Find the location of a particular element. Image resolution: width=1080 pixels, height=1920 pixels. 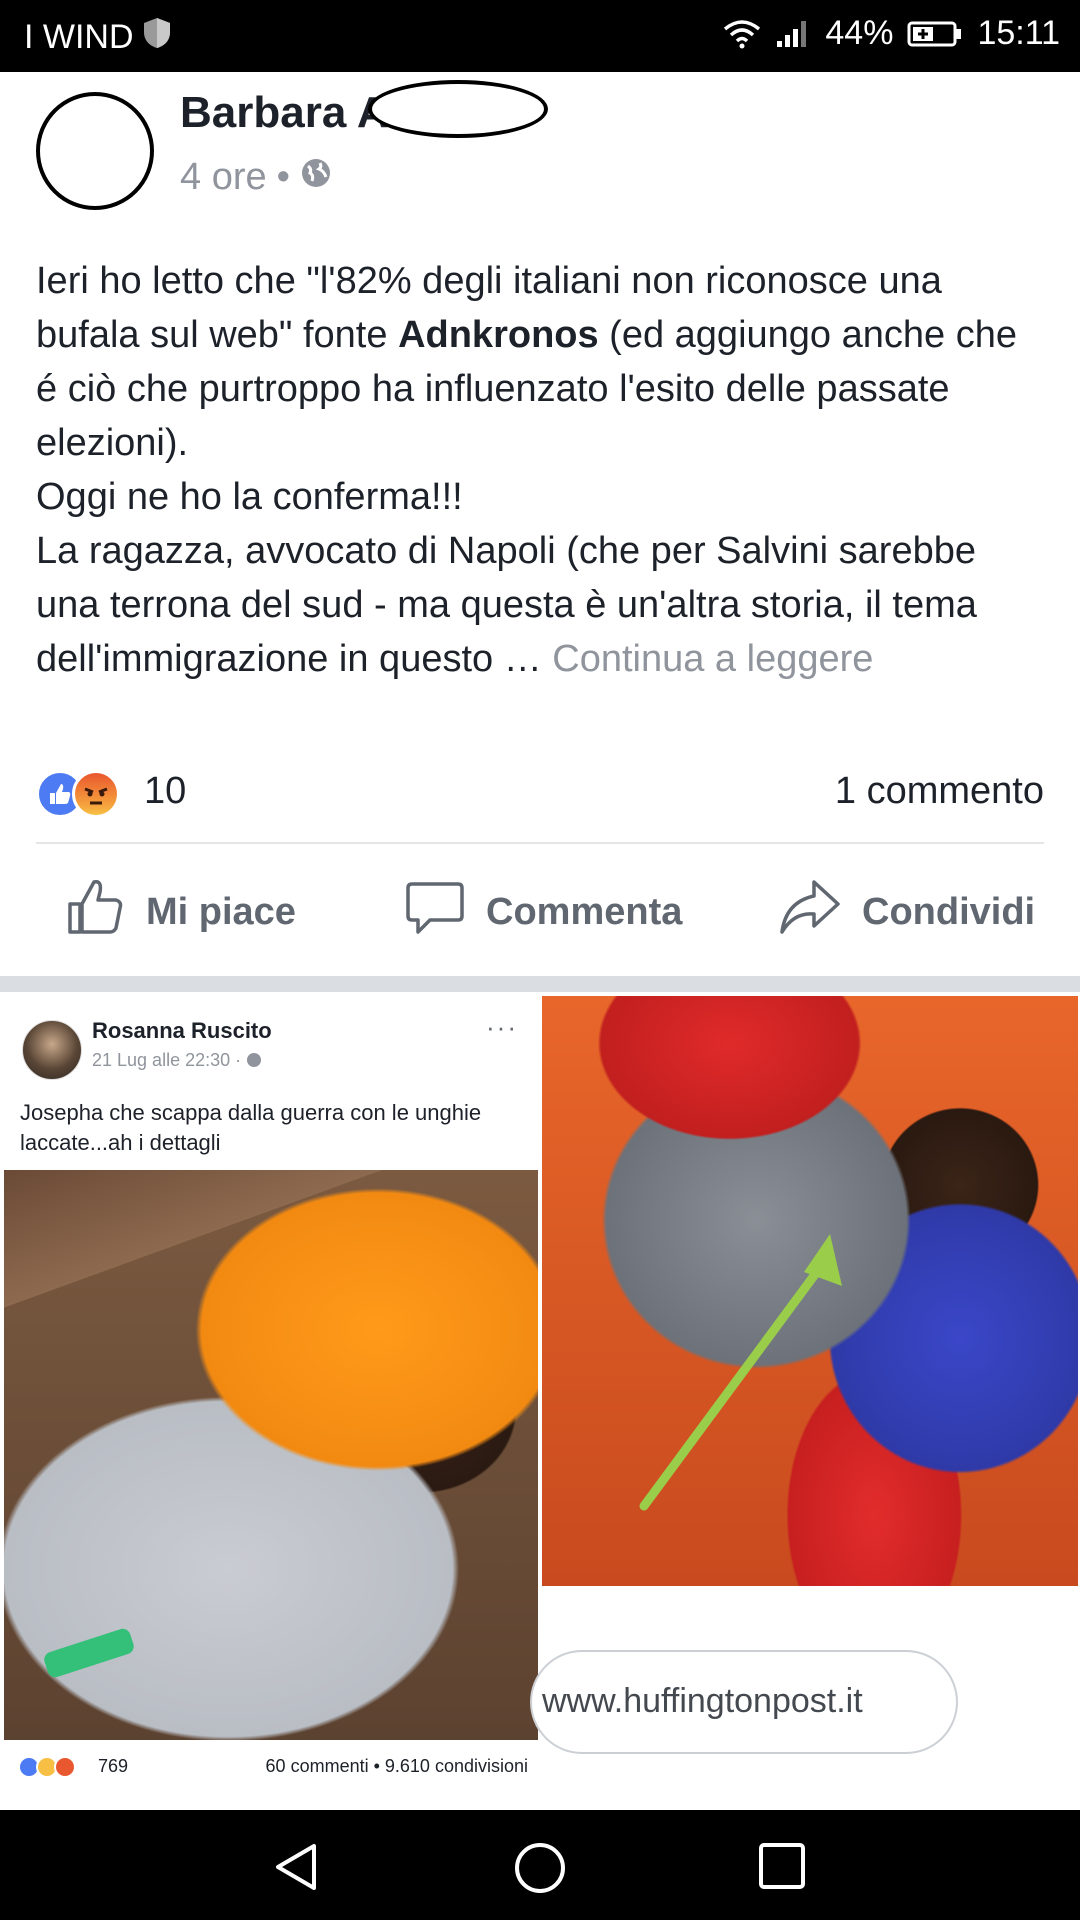

back-triangle-icon is located at coordinates (296, 1867).